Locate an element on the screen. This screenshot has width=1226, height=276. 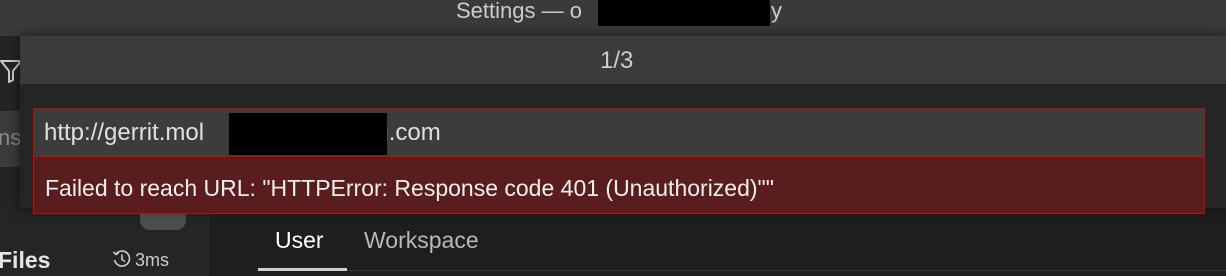
timing-value: 3ms is located at coordinates (152, 260).